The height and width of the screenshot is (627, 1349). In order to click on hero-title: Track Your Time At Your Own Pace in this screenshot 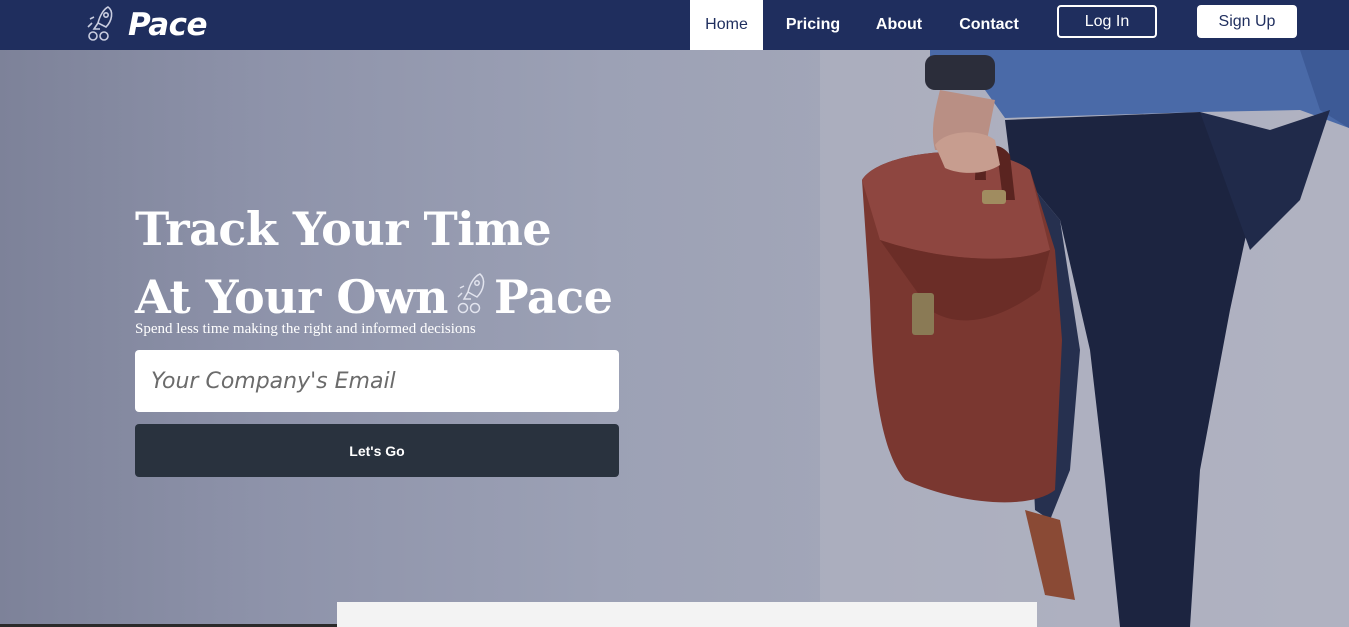, I will do `click(415, 263)`.